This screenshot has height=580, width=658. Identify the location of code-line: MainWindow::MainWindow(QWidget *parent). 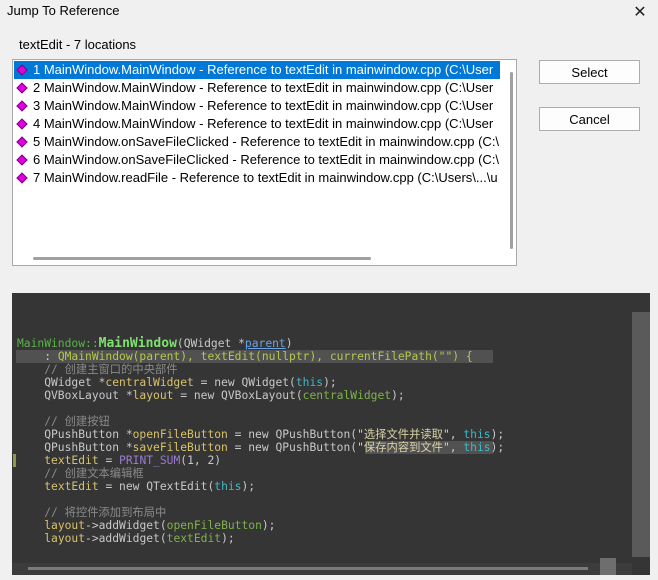
(155, 343).